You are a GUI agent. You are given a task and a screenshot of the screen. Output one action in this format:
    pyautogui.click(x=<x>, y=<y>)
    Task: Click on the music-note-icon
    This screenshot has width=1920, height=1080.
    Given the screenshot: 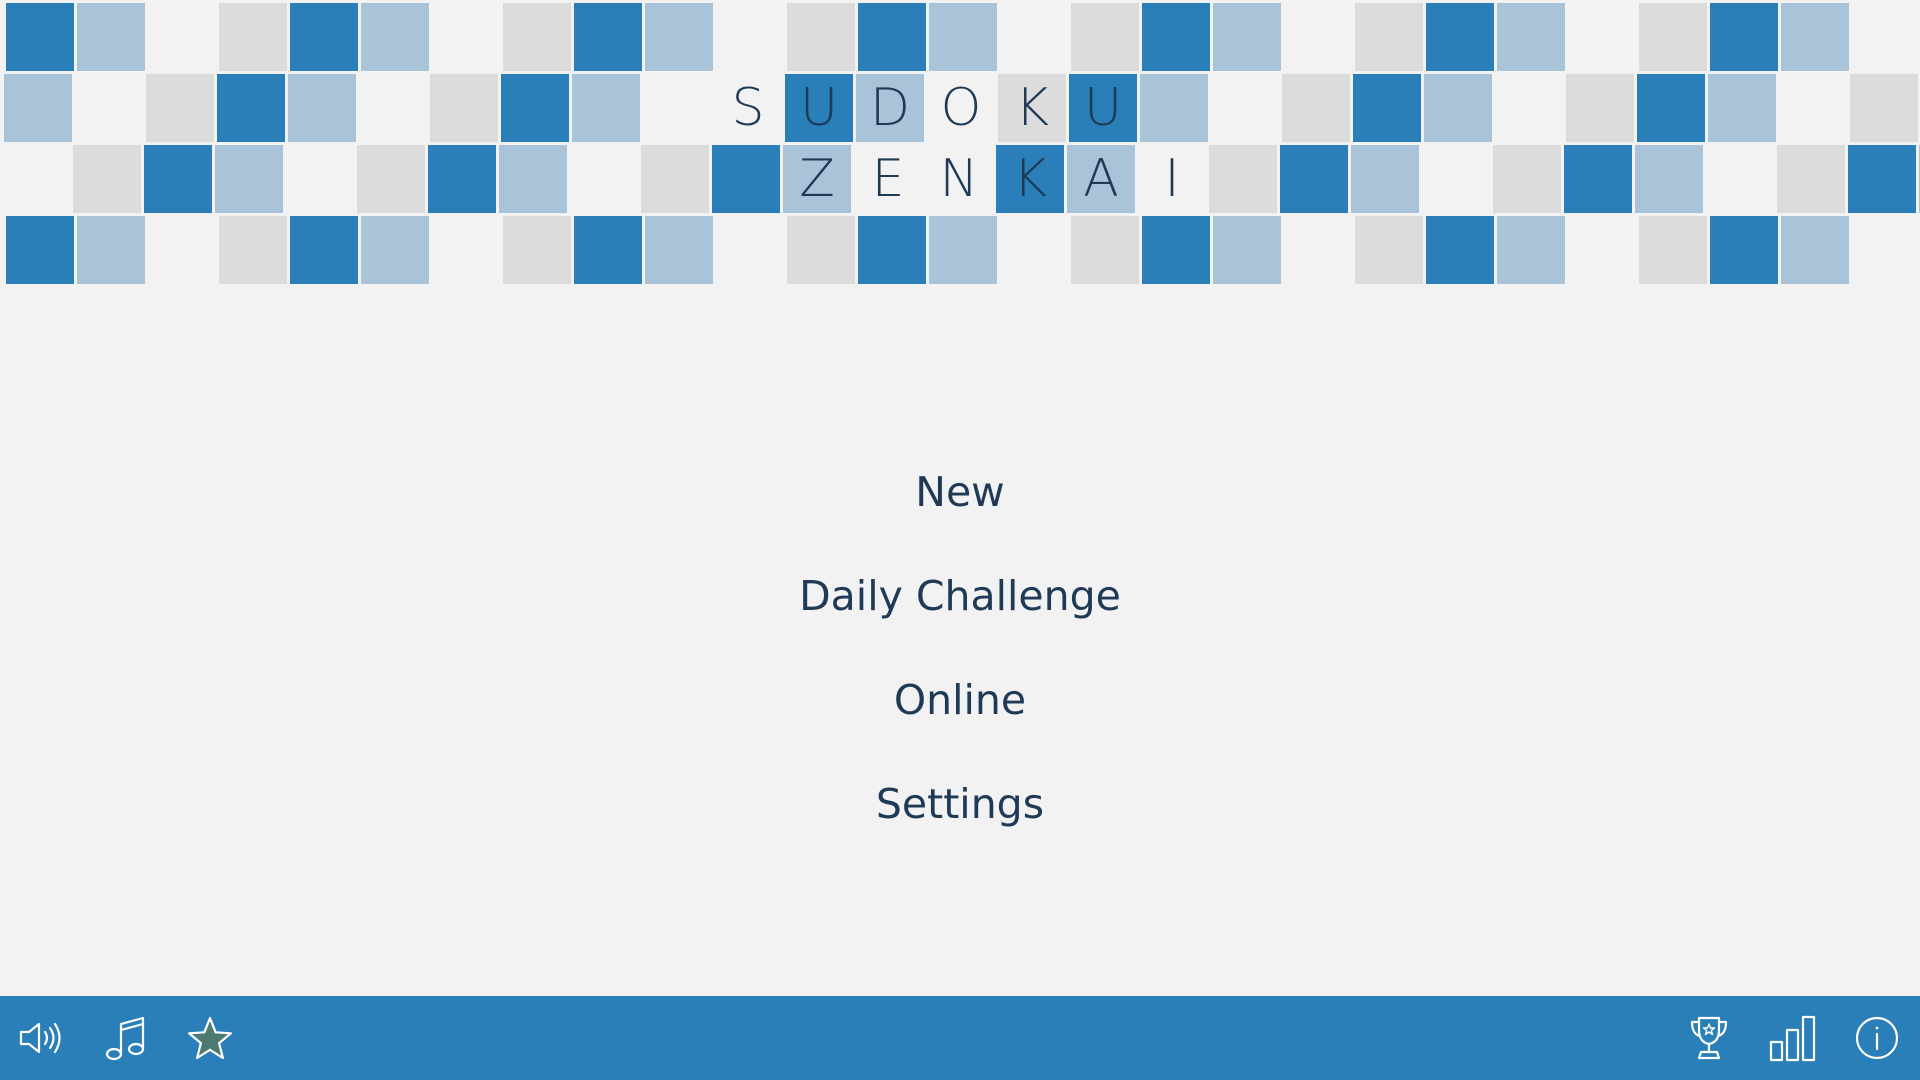 What is the action you would take?
    pyautogui.click(x=125, y=1038)
    